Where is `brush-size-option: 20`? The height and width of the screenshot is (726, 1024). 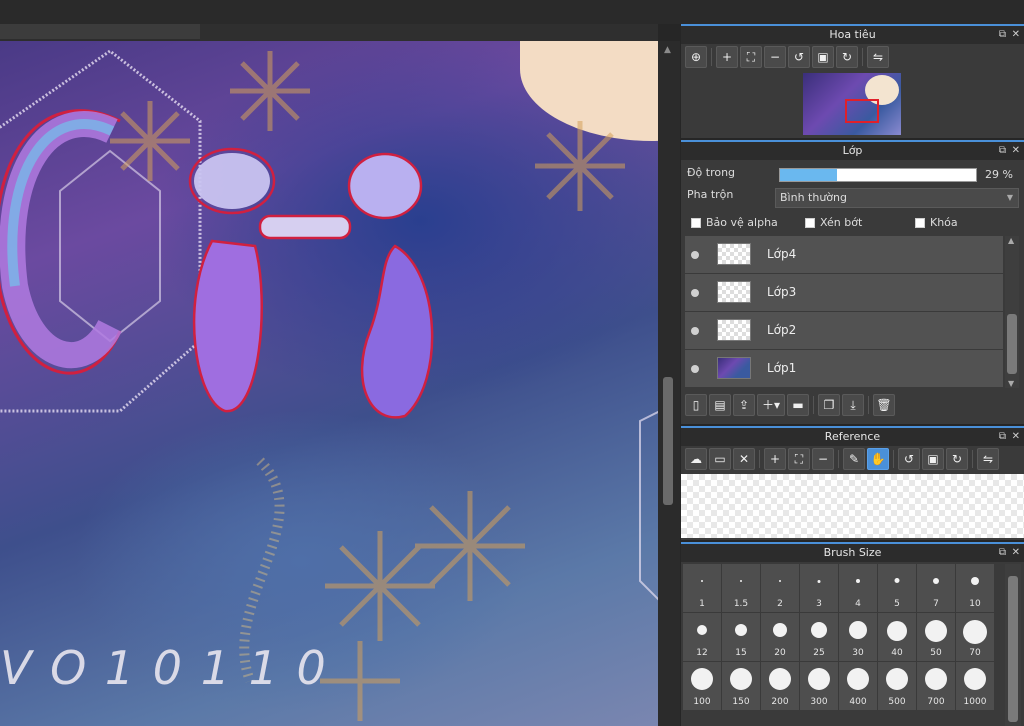
brush-size-option: 20 is located at coordinates (780, 637).